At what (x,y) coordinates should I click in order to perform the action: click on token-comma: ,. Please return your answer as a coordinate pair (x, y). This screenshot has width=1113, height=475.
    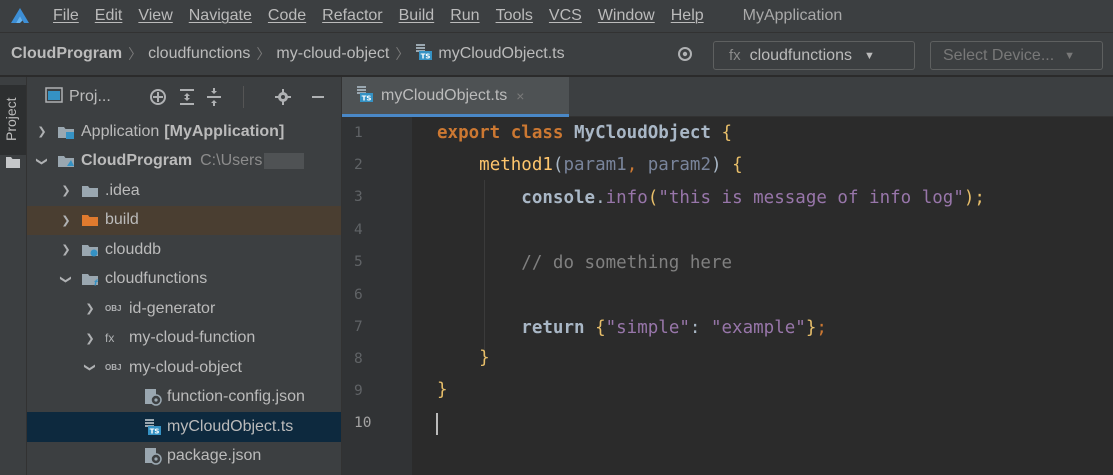
    Looking at the image, I should click on (637, 165).